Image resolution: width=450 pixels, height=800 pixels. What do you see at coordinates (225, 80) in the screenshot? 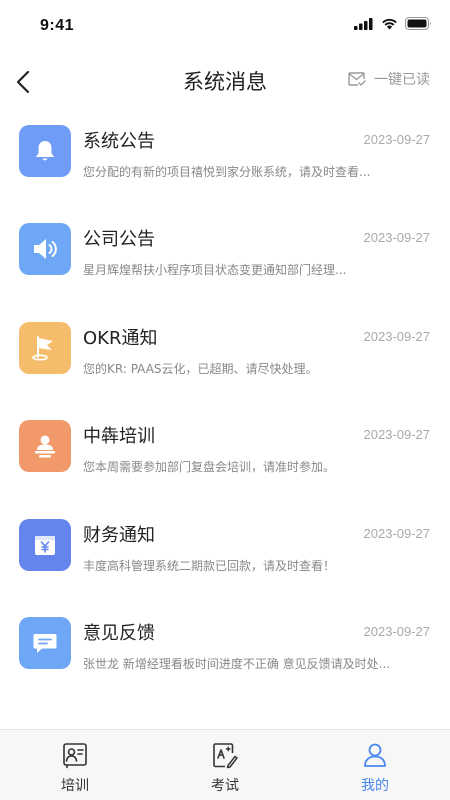
I see `nav-bar: 系统消息 一键已读` at bounding box center [225, 80].